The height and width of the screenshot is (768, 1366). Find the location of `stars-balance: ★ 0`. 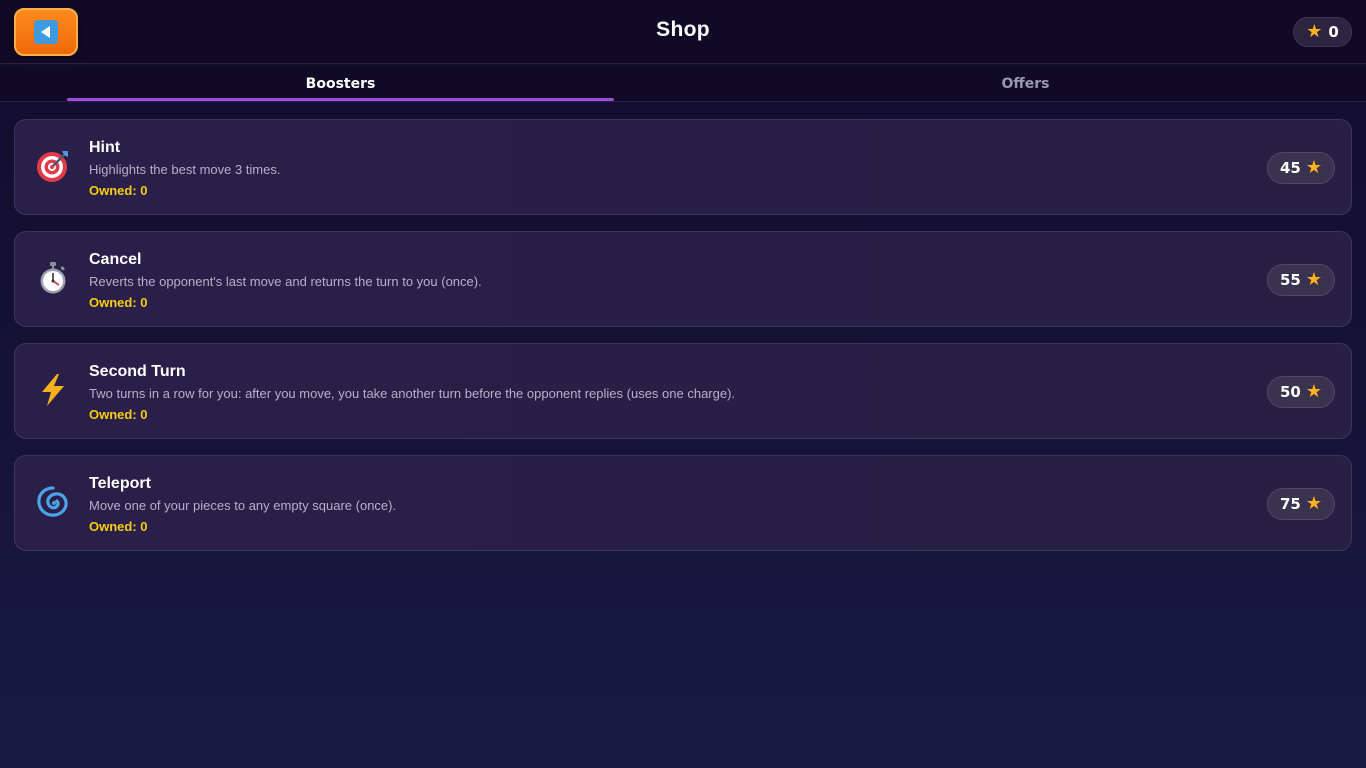

stars-balance: ★ 0 is located at coordinates (1322, 32).